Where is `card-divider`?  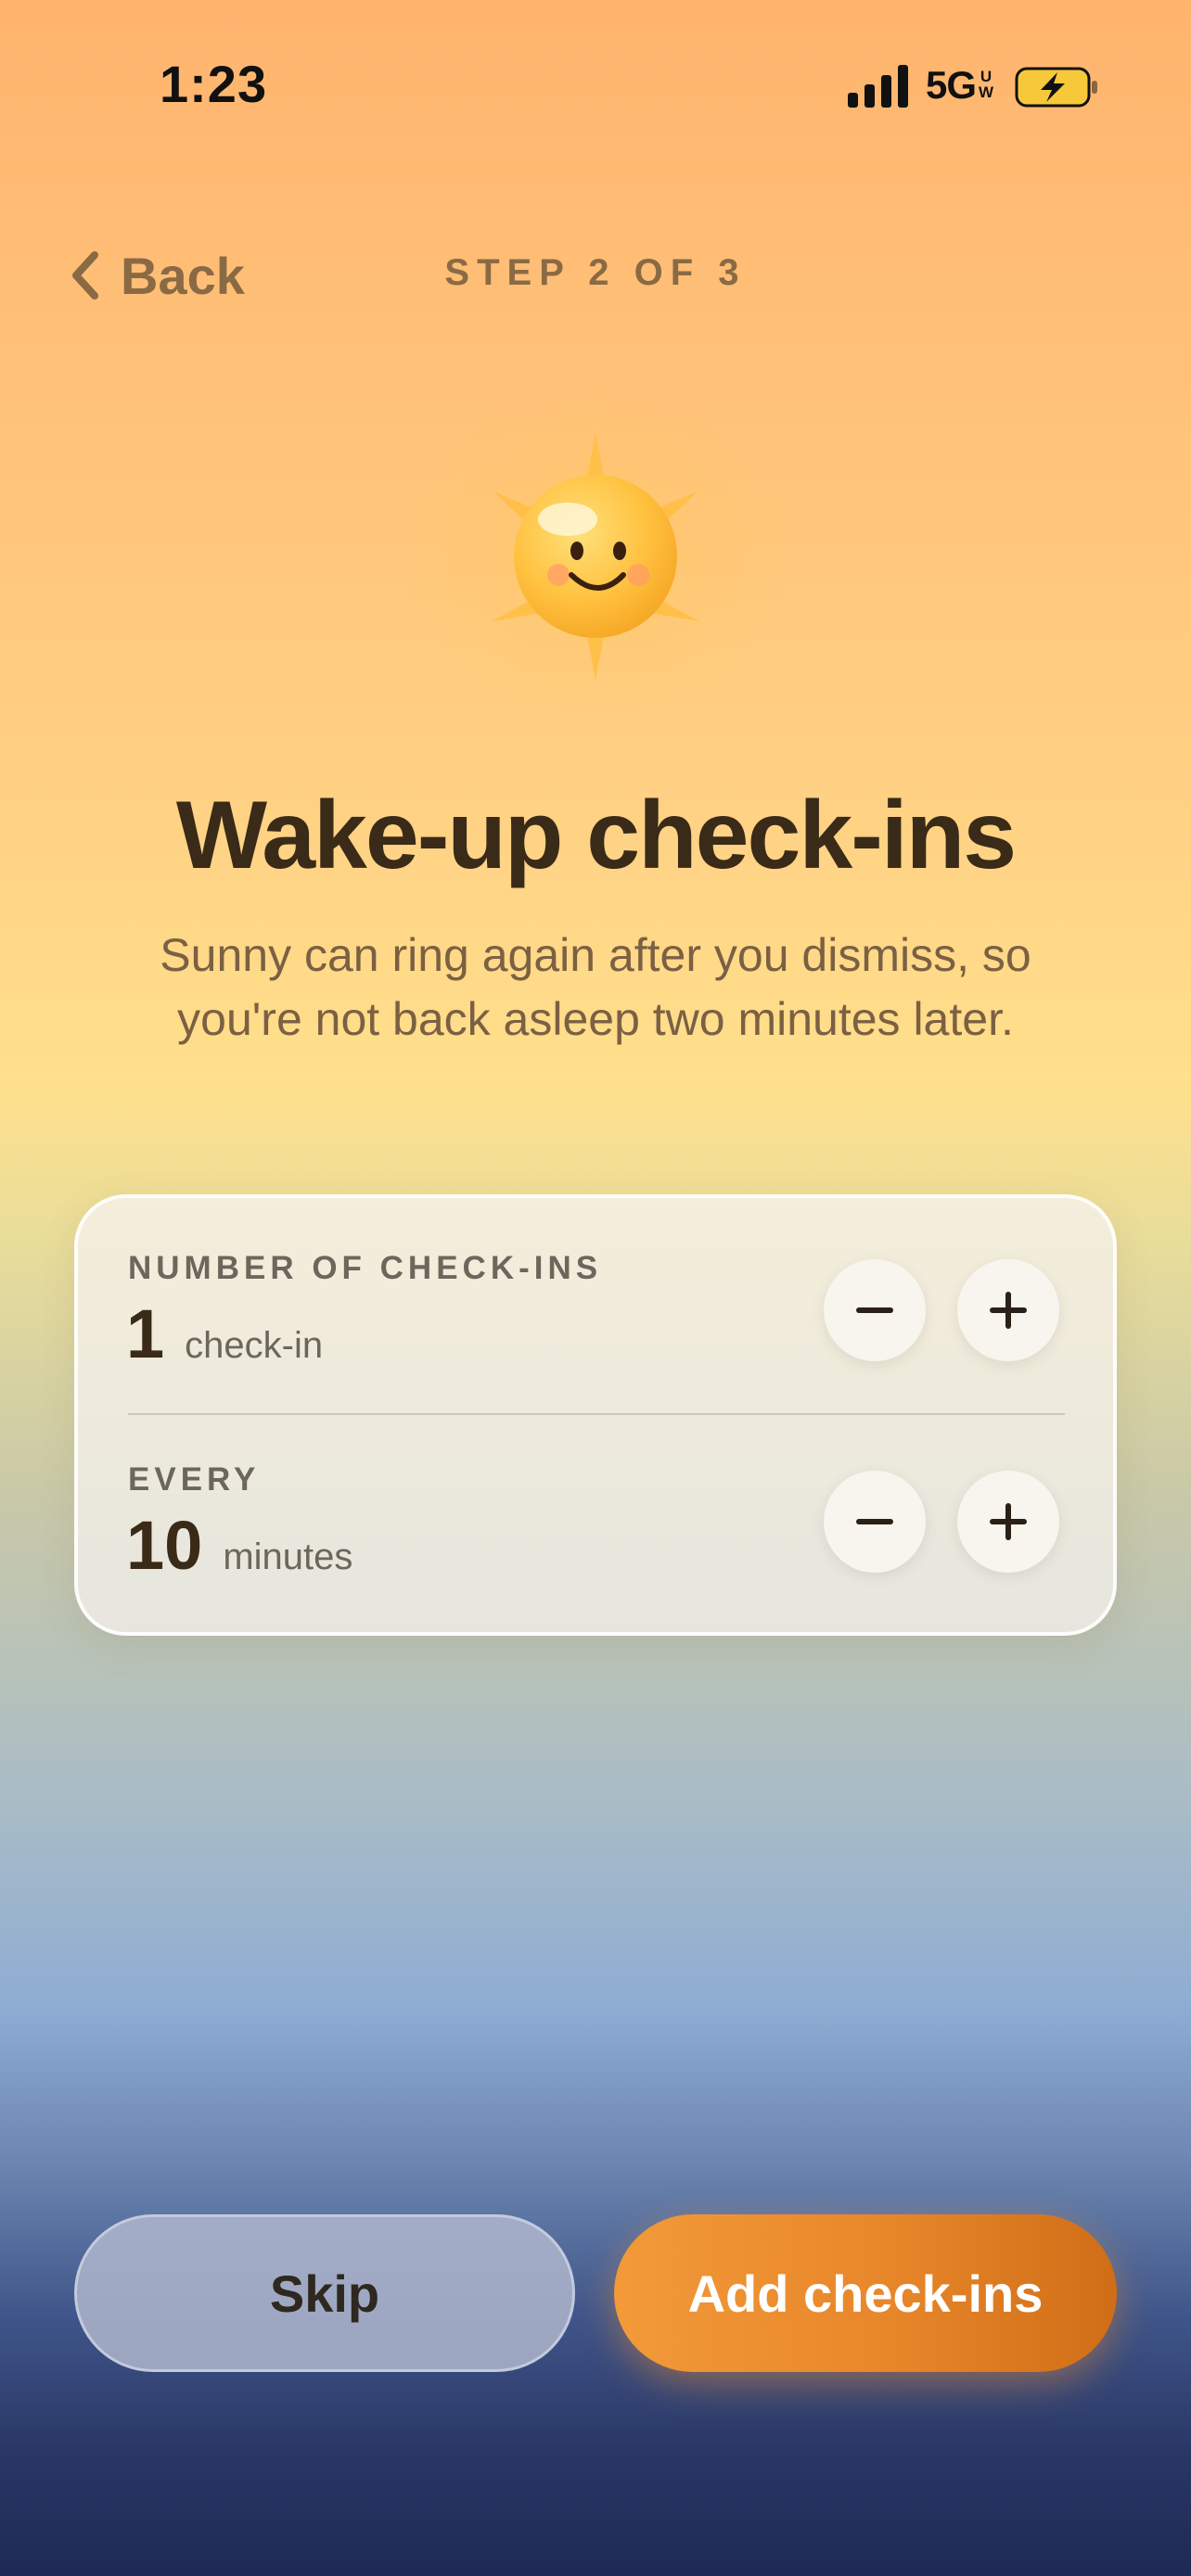
card-divider is located at coordinates (597, 1414).